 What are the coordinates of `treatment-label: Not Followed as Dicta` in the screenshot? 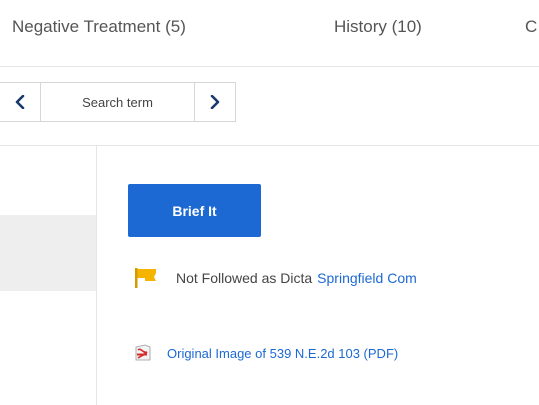 It's located at (244, 278).